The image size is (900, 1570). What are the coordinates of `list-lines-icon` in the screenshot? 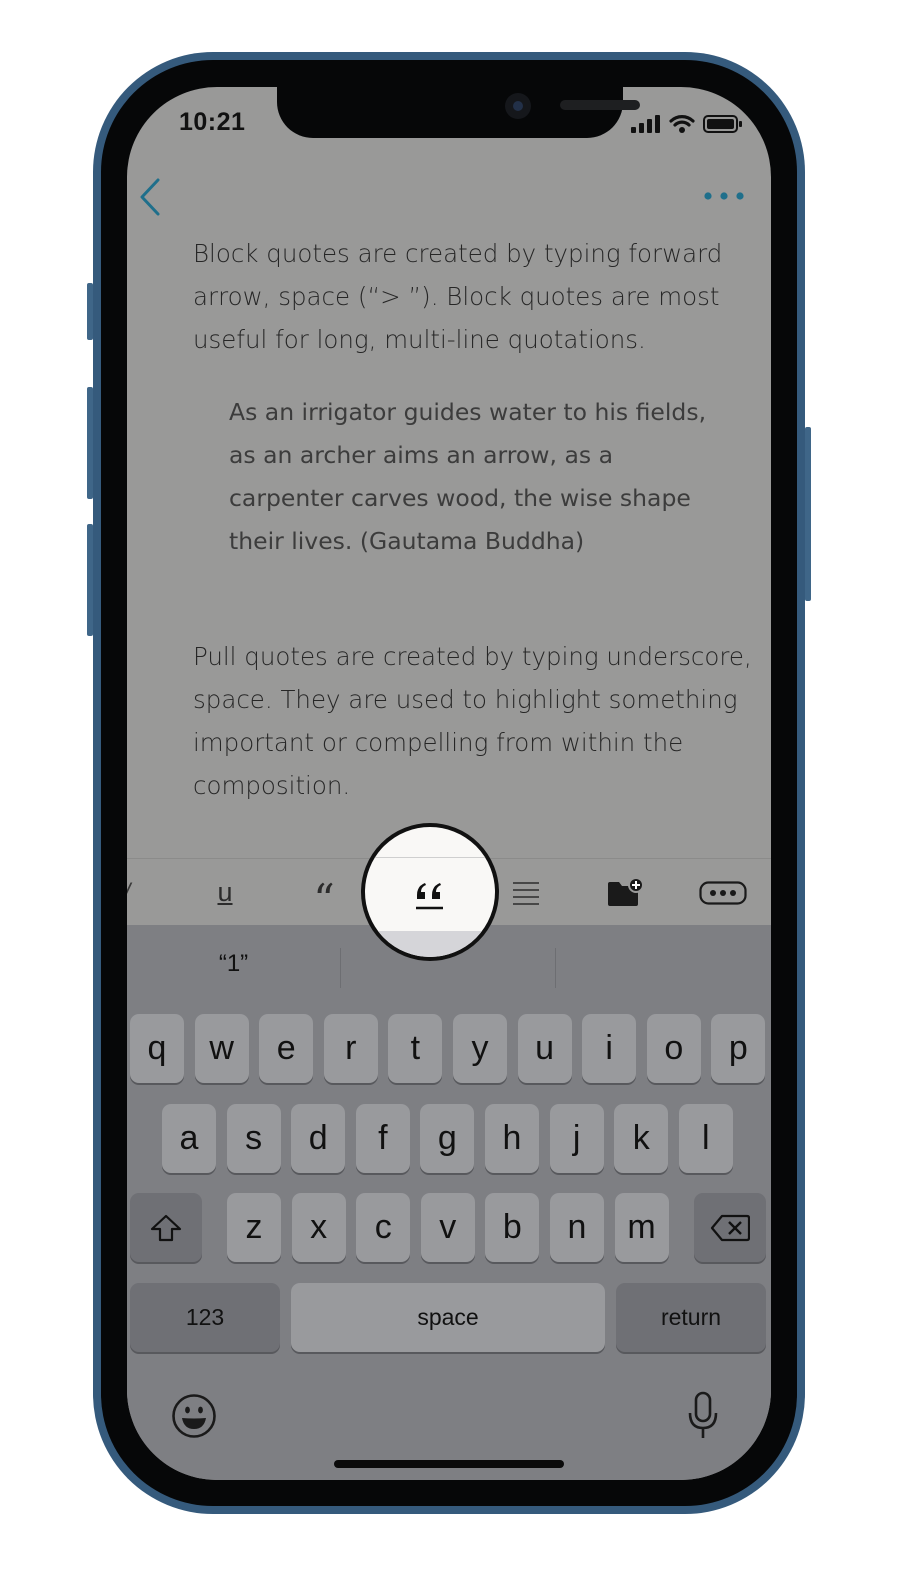 It's located at (526, 893).